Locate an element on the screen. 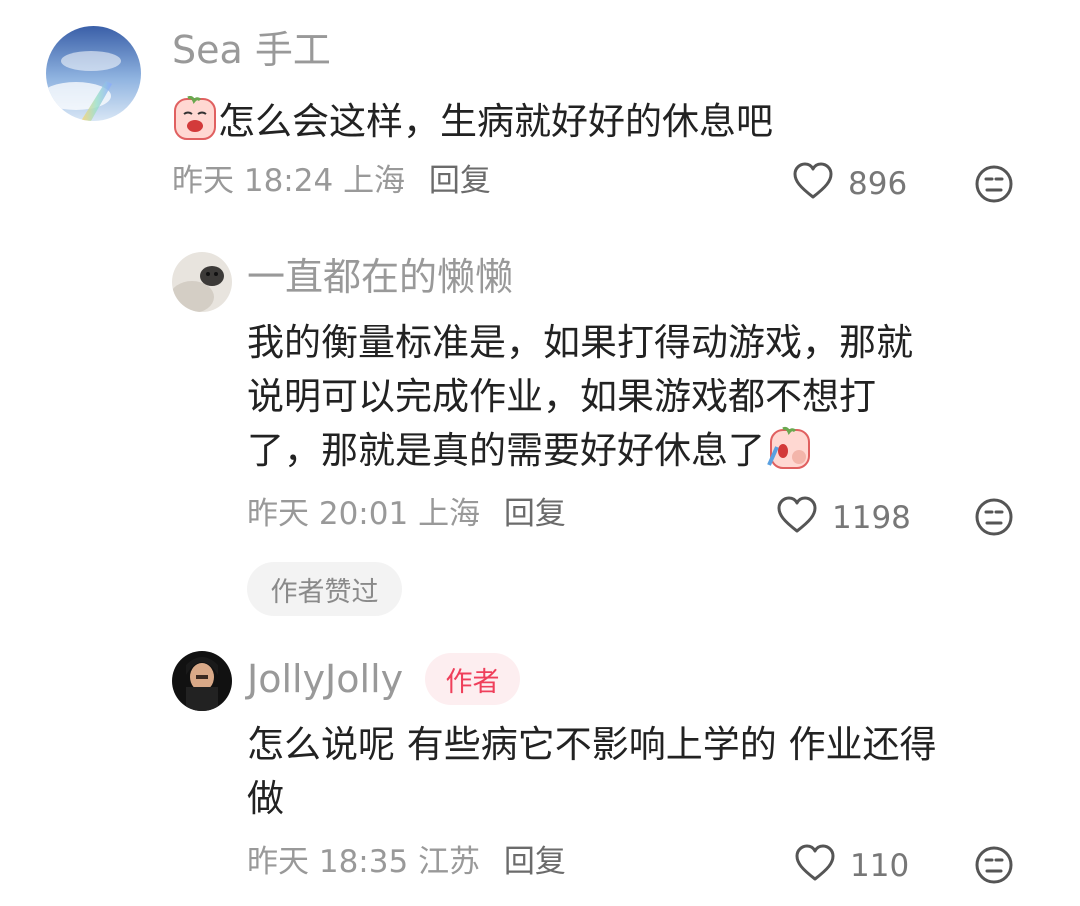 The height and width of the screenshot is (906, 1080). comment-text-body: 怎么会这样，生病就好好的休息吧 is located at coordinates (495, 121).